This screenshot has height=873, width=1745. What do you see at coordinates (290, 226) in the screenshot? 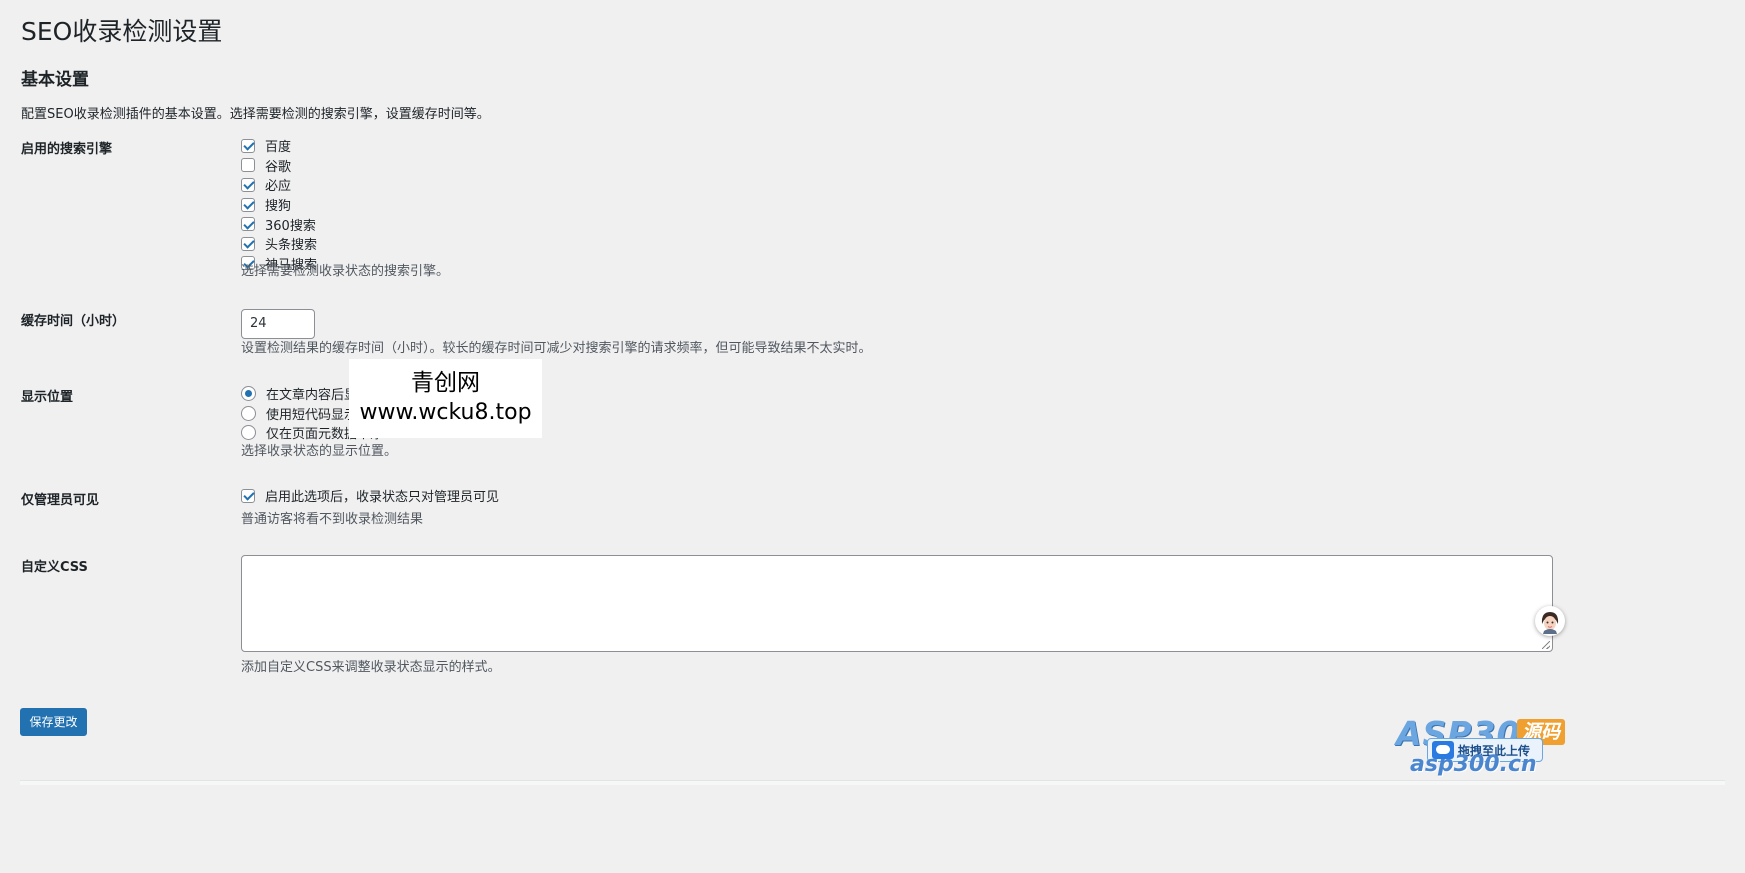
I see `engine-option-label: 360搜索` at bounding box center [290, 226].